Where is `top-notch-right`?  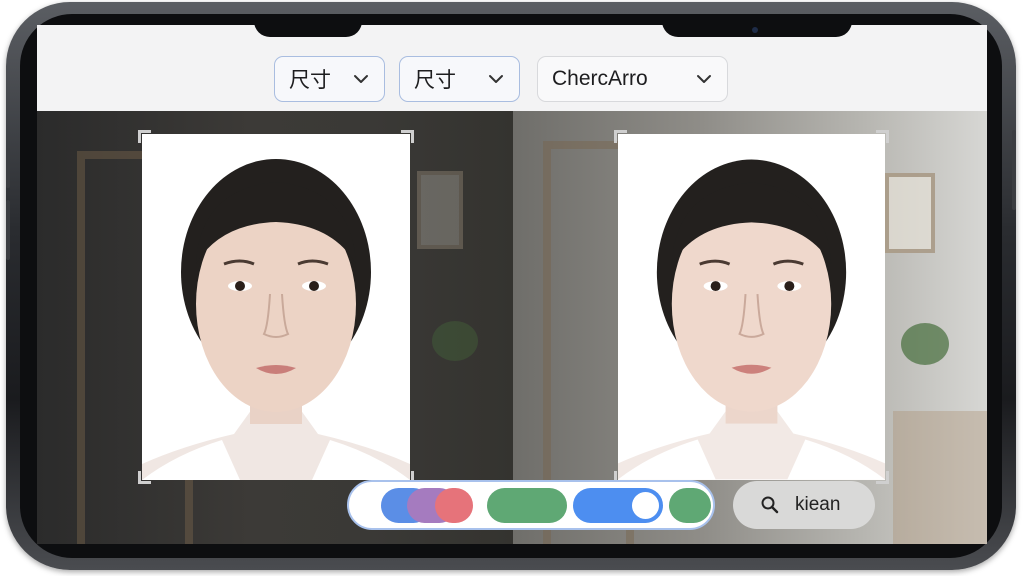 top-notch-right is located at coordinates (757, 31).